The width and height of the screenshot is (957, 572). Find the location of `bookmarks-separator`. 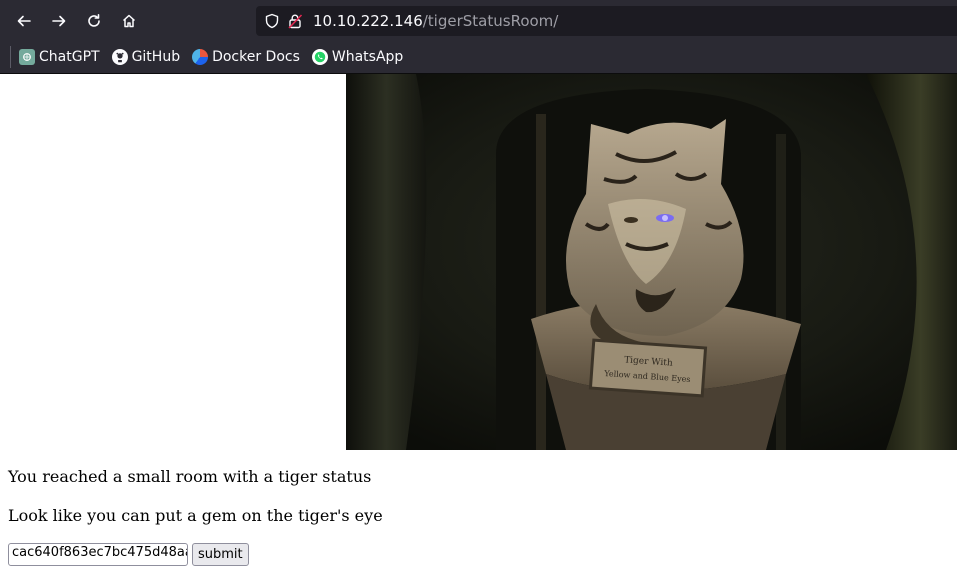

bookmarks-separator is located at coordinates (10, 57).